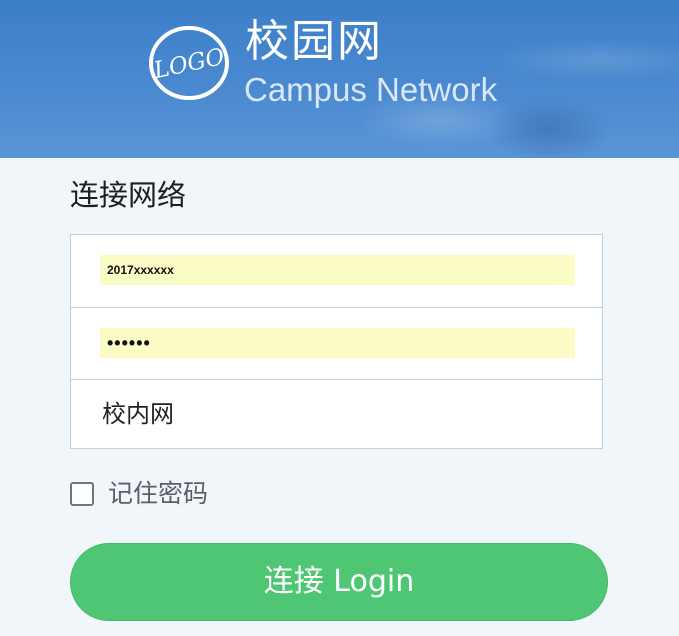 This screenshot has width=679, height=636. I want to click on logo-text: LOGO, so click(189, 64).